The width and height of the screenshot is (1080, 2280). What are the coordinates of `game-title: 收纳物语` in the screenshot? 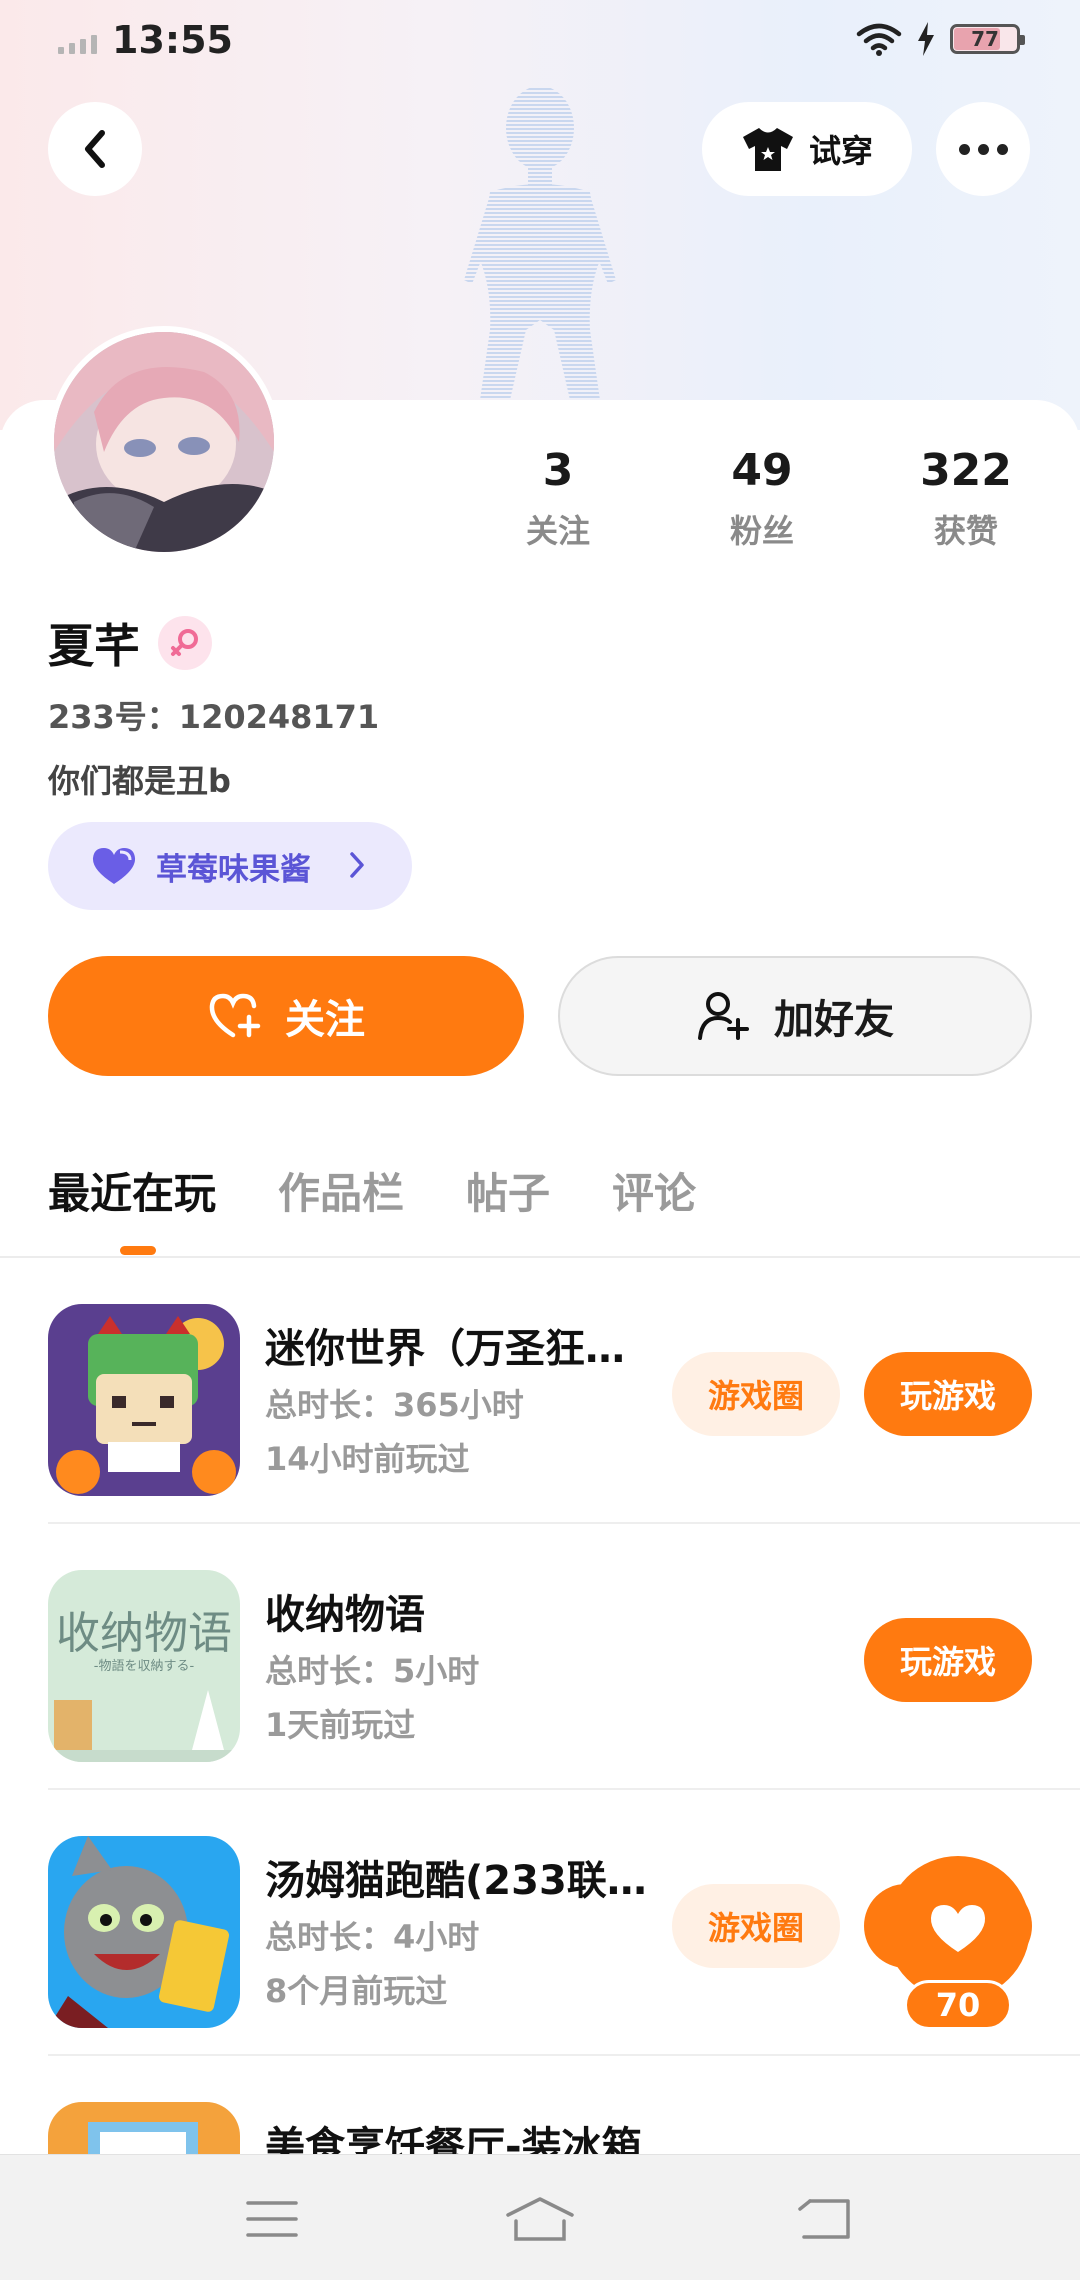 It's located at (345, 1615).